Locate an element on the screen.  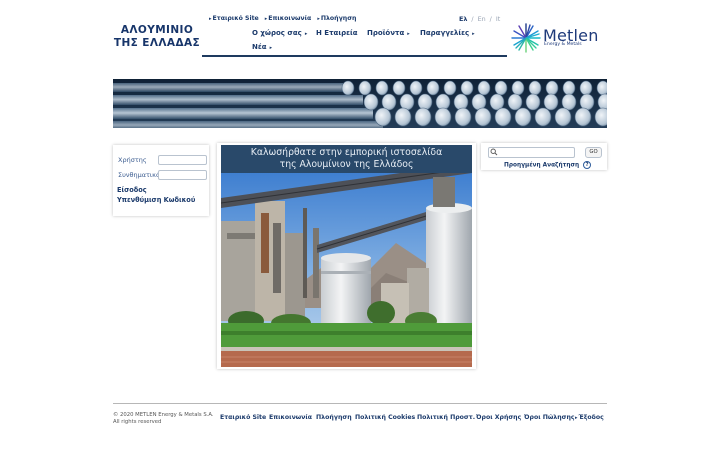
nav-divider is located at coordinates (354, 56).